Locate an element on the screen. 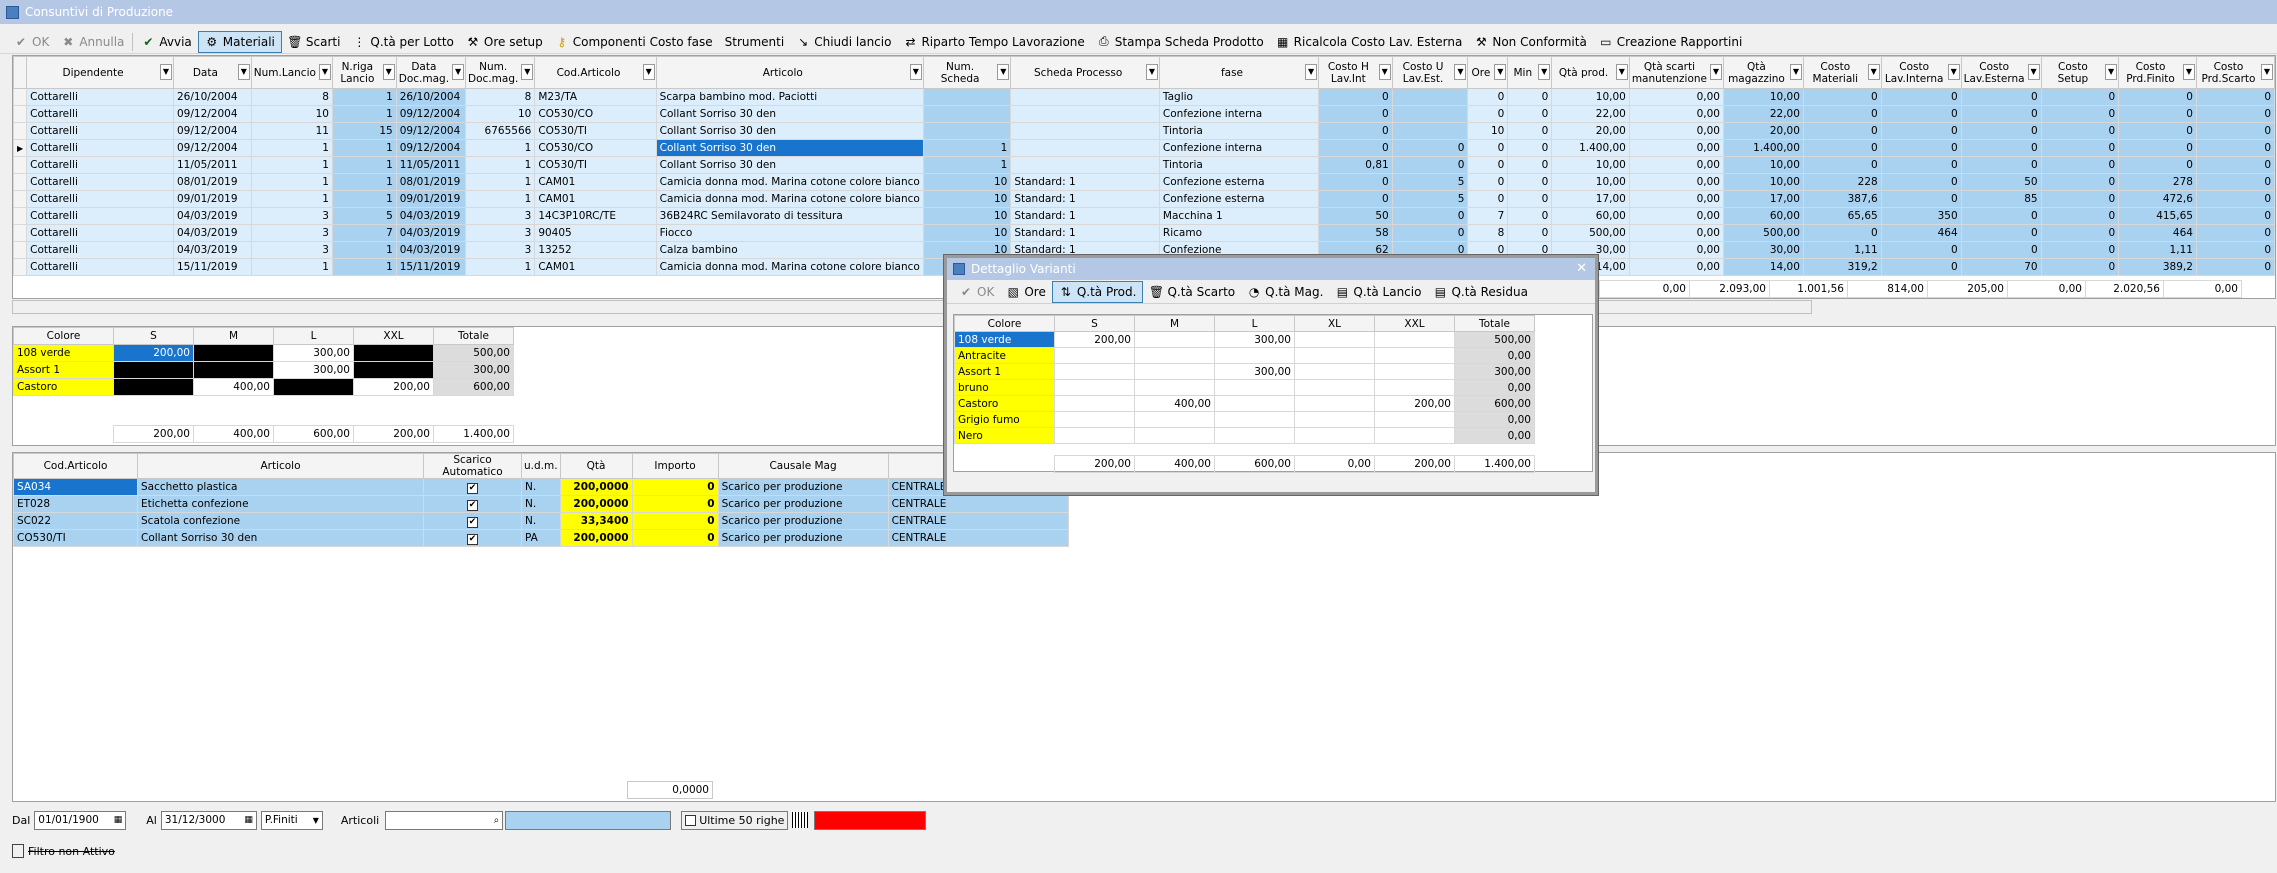  table-cell: 15/11/2019 is located at coordinates (431, 267).